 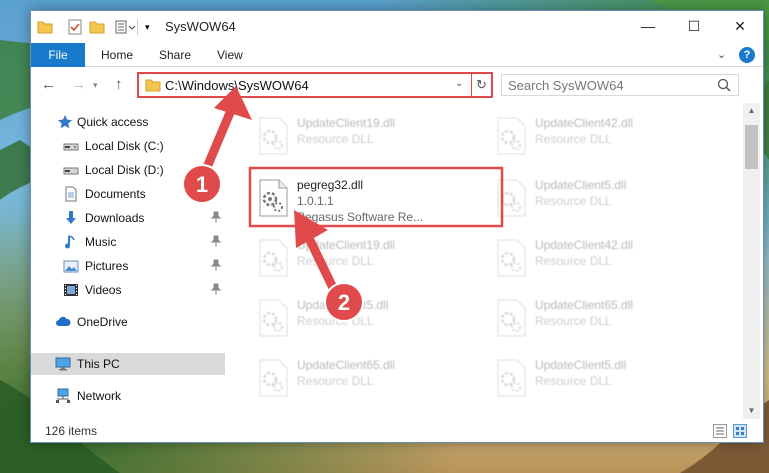 I want to click on documents-icon, so click(x=71, y=194).